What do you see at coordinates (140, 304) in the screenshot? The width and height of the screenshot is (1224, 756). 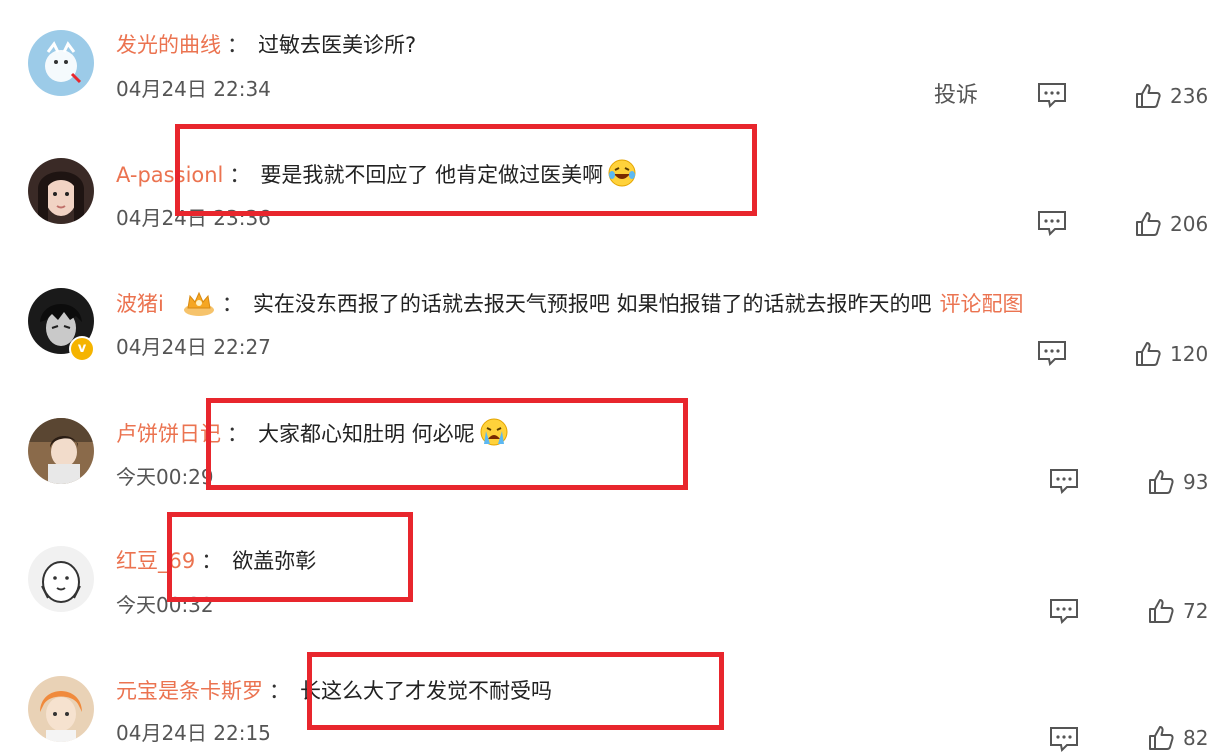 I see `username: 波猪i` at bounding box center [140, 304].